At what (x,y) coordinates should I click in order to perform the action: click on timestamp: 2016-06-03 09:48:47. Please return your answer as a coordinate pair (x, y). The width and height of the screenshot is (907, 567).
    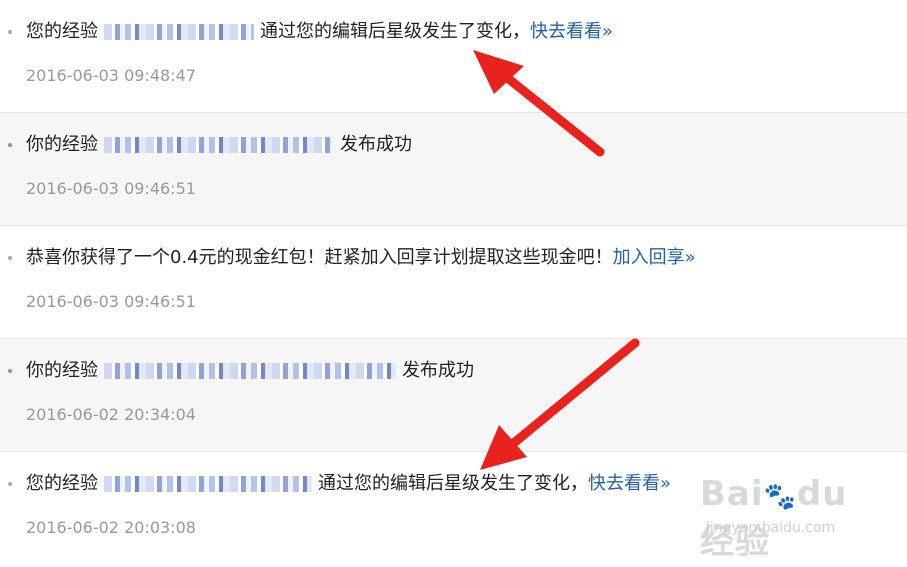
    Looking at the image, I should click on (111, 75).